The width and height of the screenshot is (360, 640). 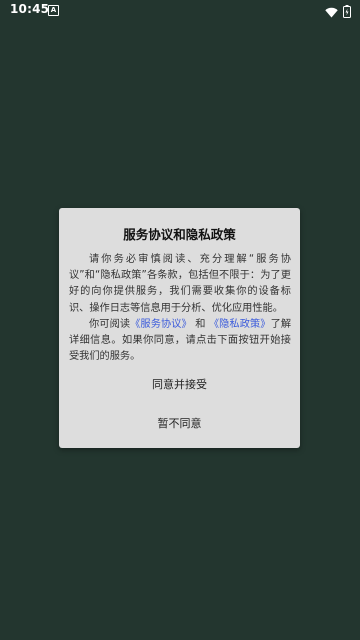 I want to click on para2-and: 和, so click(x=200, y=324).